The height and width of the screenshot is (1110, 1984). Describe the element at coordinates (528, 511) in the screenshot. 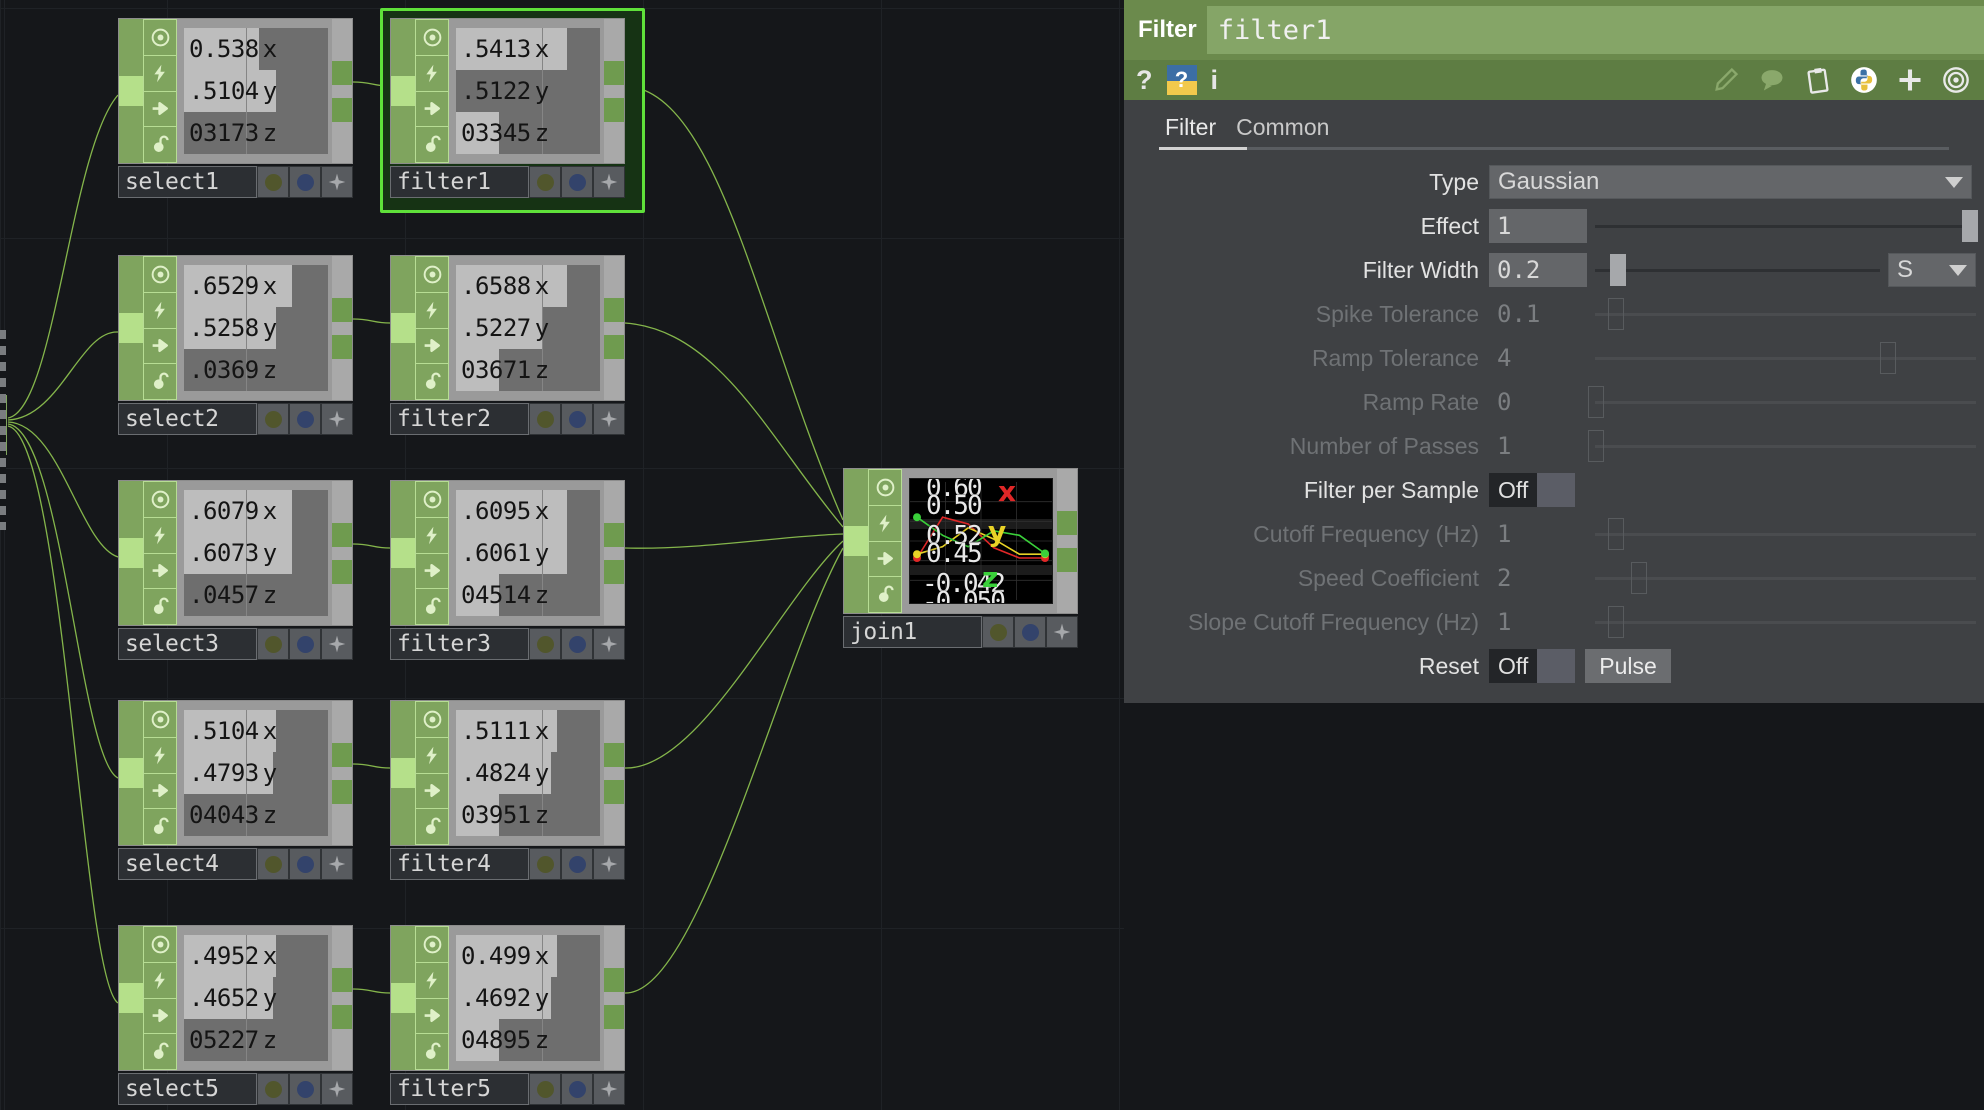

I see `node-value-row: .6095 x` at that location.